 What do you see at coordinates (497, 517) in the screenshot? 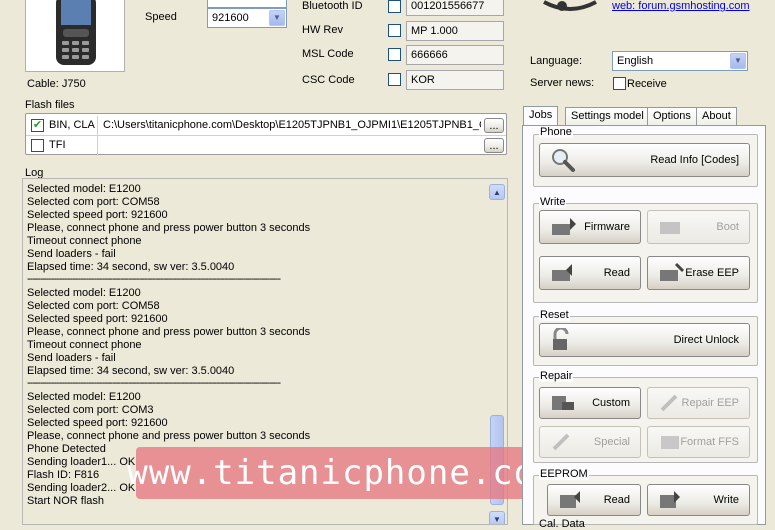
I see `scroll-down-button: ▼` at bounding box center [497, 517].